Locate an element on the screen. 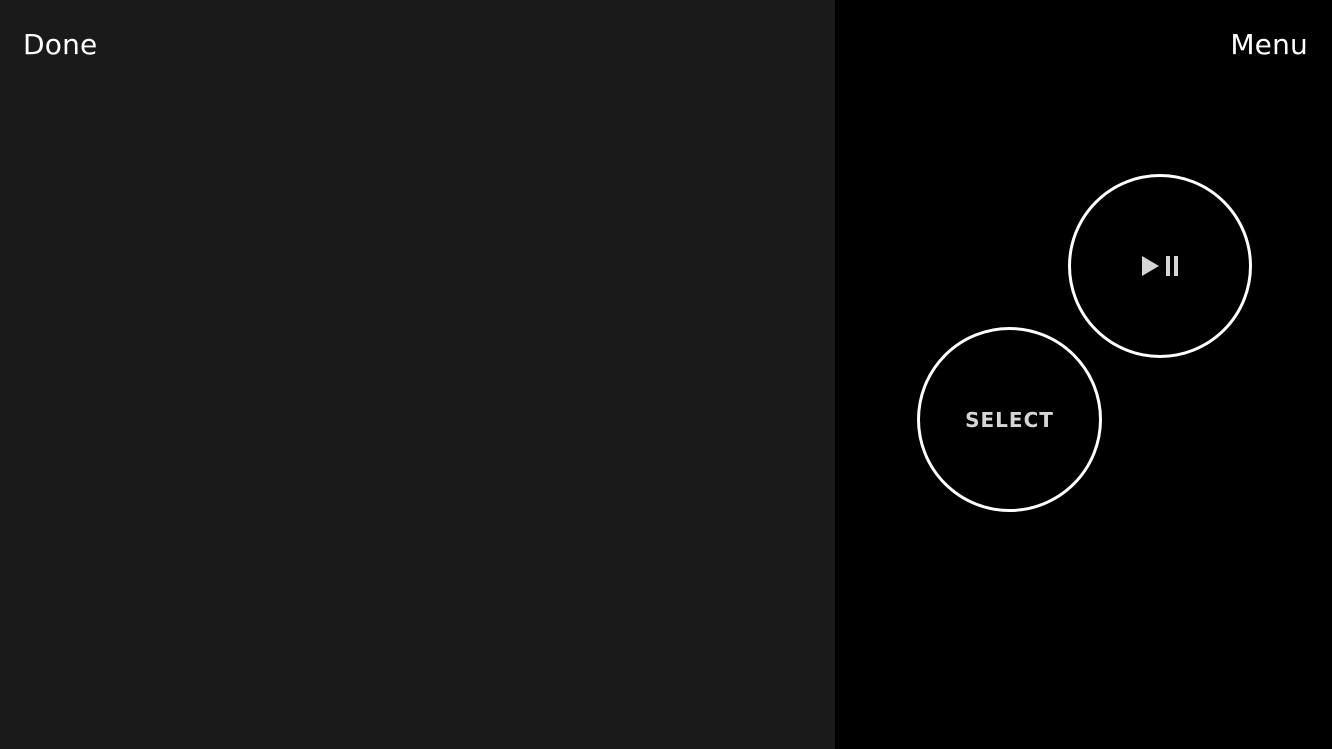  play-pause-button is located at coordinates (1160, 266).